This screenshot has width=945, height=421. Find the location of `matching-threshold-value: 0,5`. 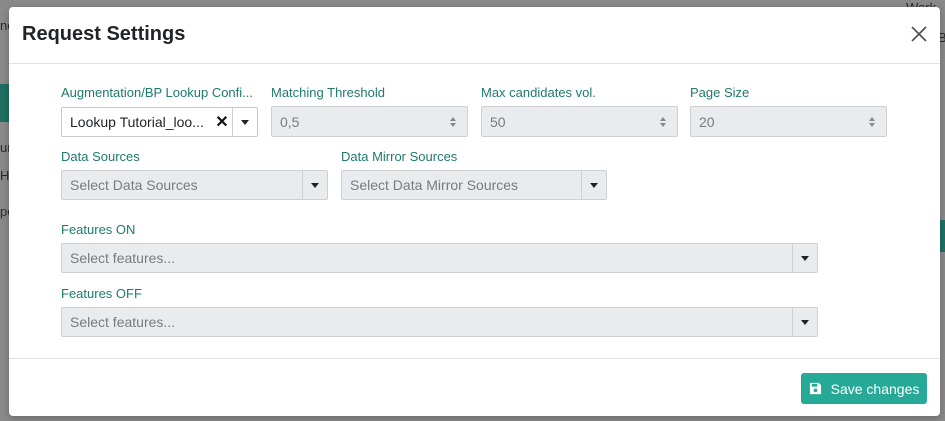

matching-threshold-value: 0,5 is located at coordinates (290, 121).